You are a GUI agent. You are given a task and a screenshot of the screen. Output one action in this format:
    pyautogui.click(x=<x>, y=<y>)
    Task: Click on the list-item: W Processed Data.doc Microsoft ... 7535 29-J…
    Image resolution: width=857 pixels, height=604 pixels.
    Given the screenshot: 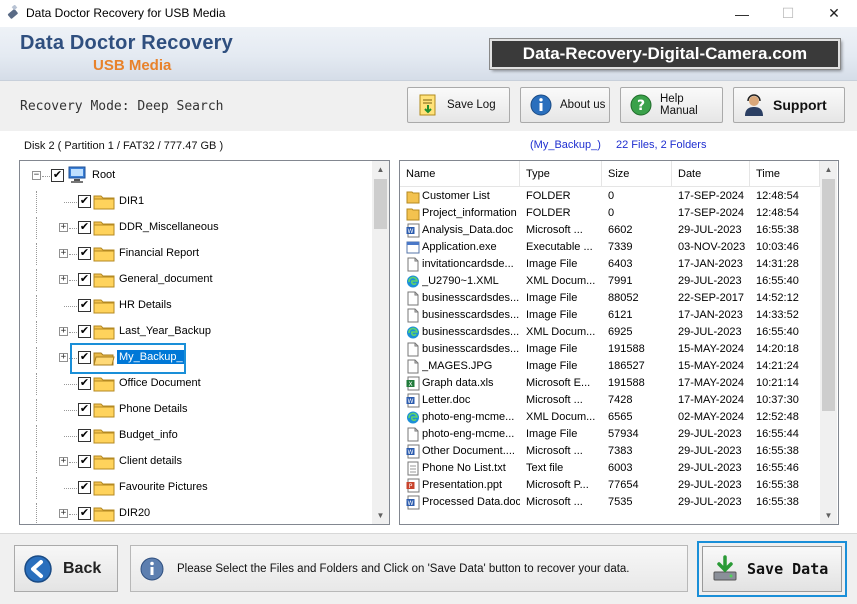 What is the action you would take?
    pyautogui.click(x=610, y=502)
    